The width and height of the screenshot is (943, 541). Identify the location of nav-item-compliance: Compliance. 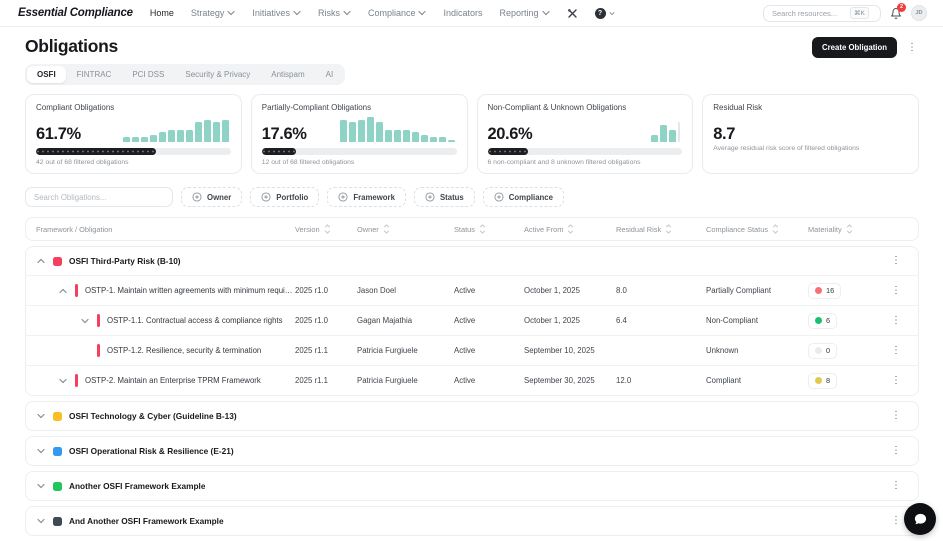
(397, 13).